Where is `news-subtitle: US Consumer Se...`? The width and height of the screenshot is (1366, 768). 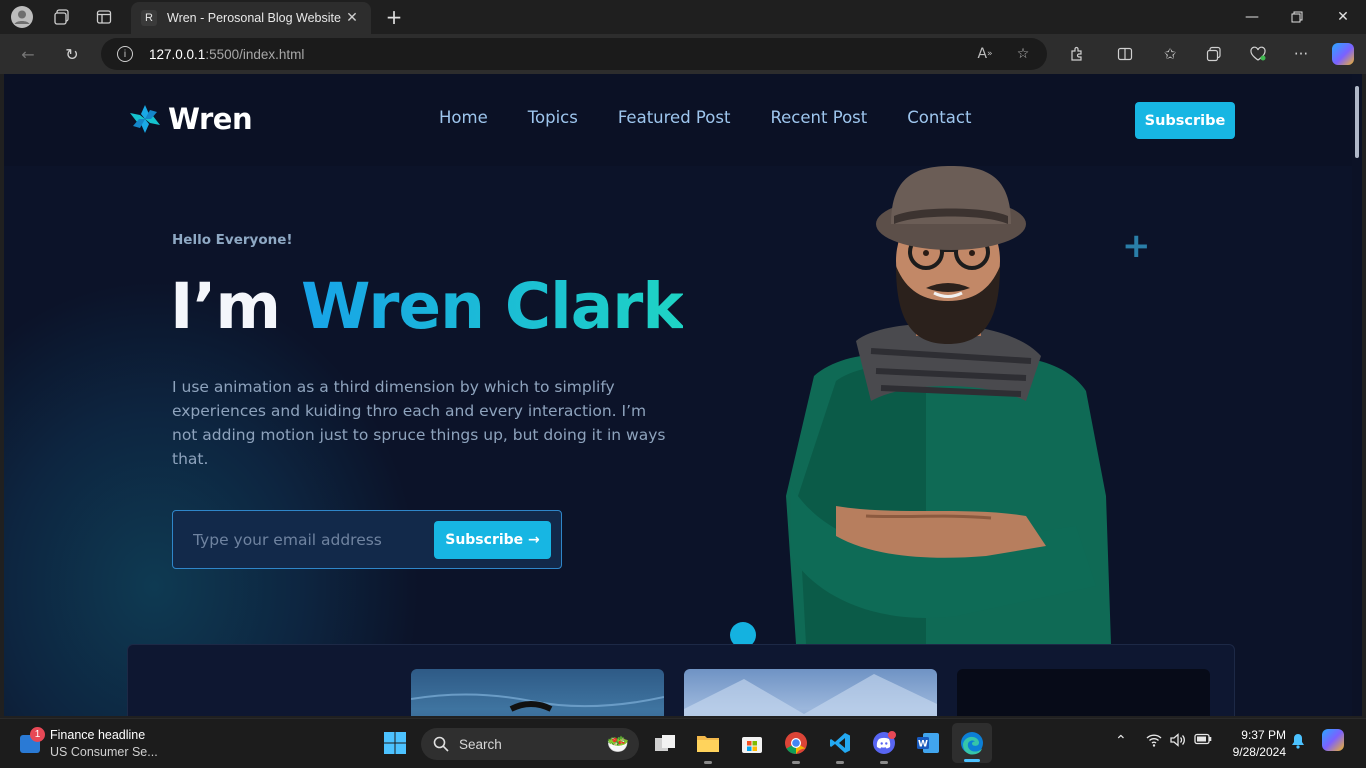 news-subtitle: US Consumer Se... is located at coordinates (104, 752).